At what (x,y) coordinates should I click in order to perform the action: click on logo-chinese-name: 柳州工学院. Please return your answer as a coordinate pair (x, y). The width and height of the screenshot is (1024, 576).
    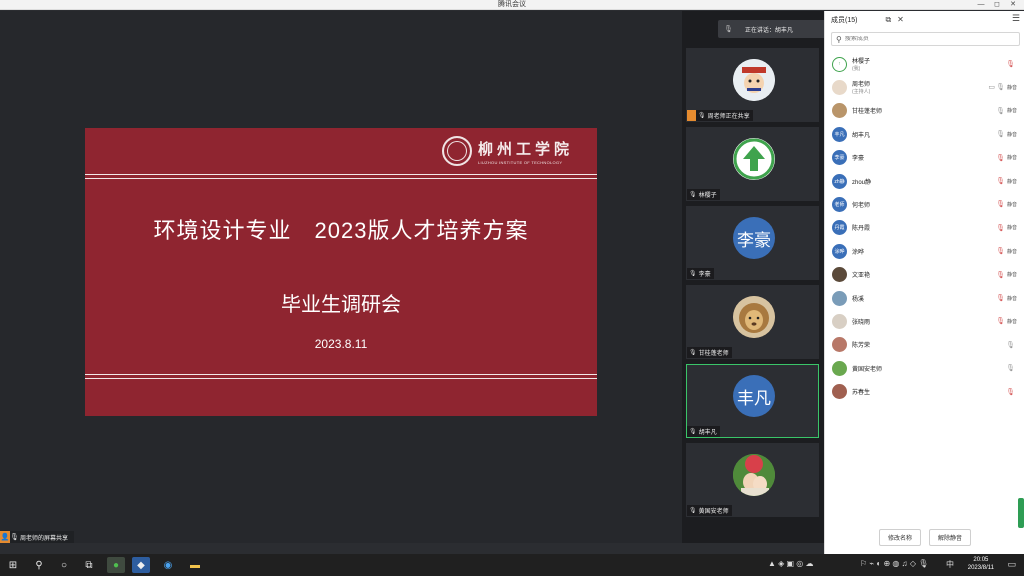
    Looking at the image, I should click on (525, 148).